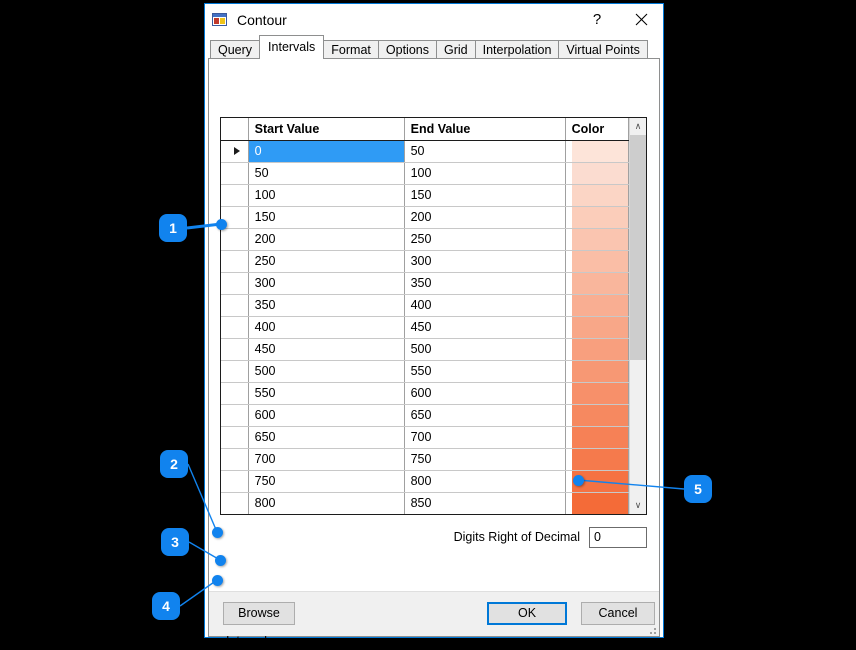  I want to click on end-value-cell: 550, so click(485, 371).